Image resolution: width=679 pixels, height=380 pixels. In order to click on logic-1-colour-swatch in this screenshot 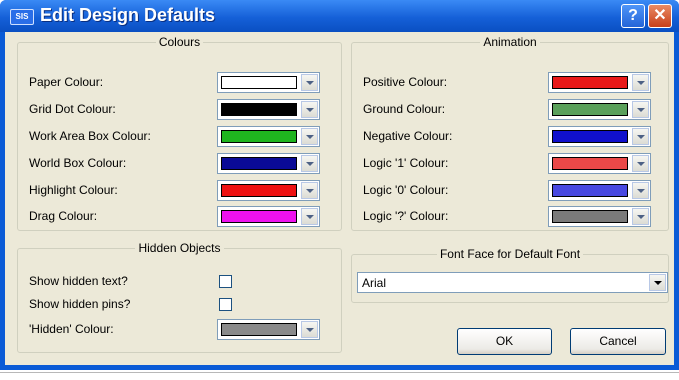, I will do `click(590, 163)`.